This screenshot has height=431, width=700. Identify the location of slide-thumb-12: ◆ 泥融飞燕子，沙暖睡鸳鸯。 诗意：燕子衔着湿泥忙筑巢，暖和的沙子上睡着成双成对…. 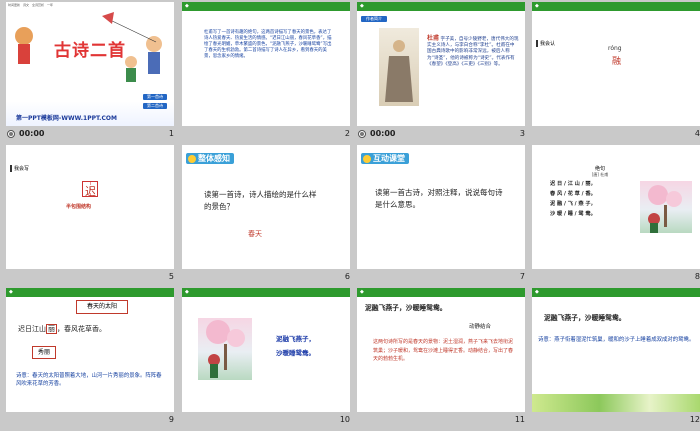
(615, 357).